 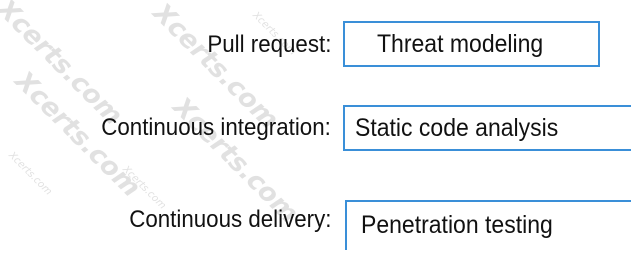 I want to click on continuous-integration-label: Continuous integration:, so click(x=216, y=127).